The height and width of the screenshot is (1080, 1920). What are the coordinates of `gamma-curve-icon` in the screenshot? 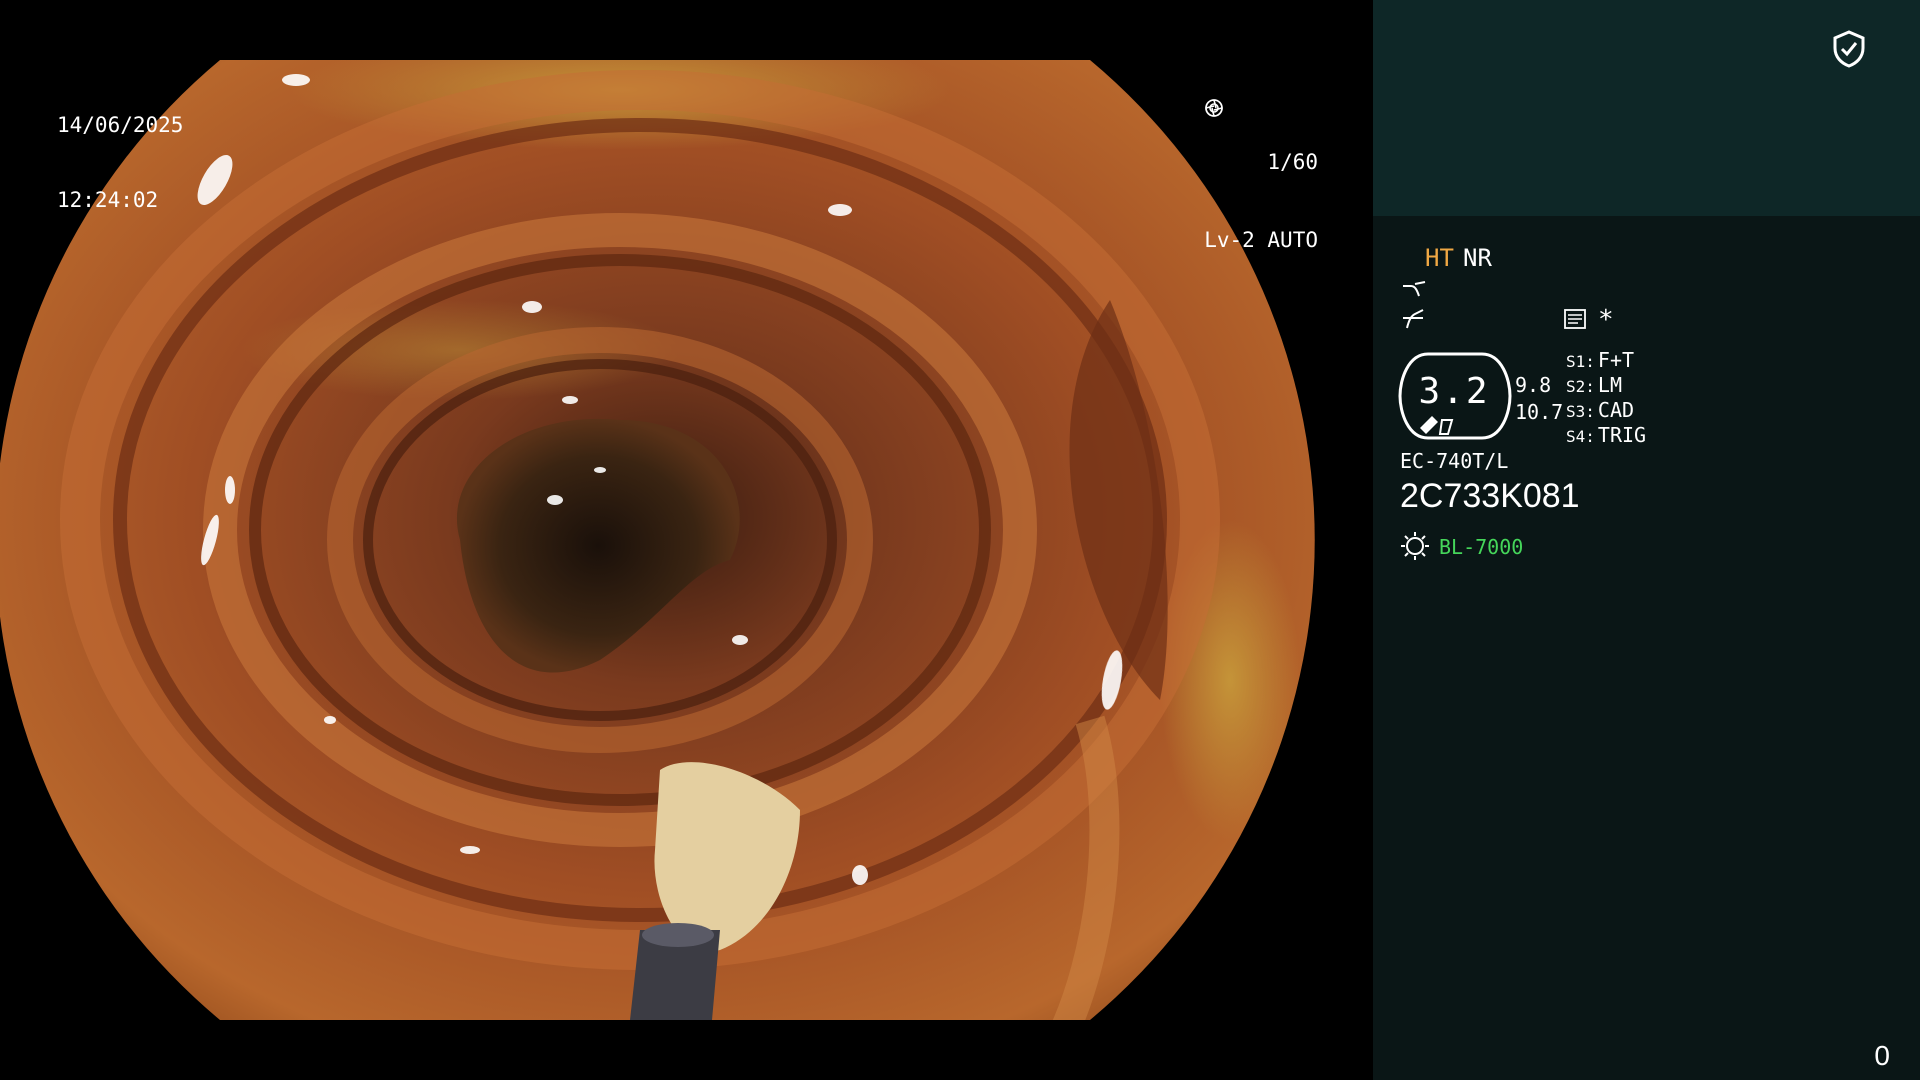 It's located at (1414, 289).